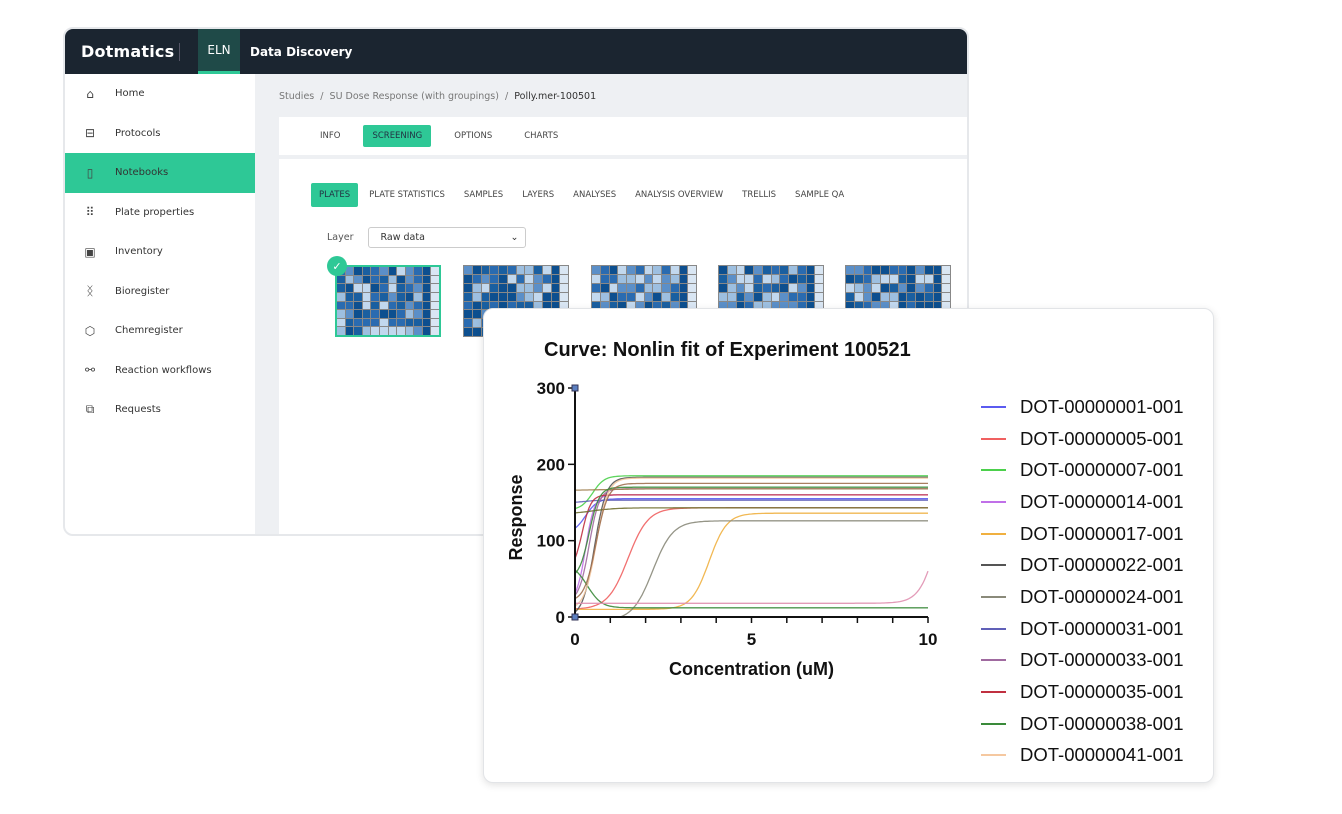 This screenshot has height=814, width=1342. I want to click on tab-info: INFO, so click(330, 136).